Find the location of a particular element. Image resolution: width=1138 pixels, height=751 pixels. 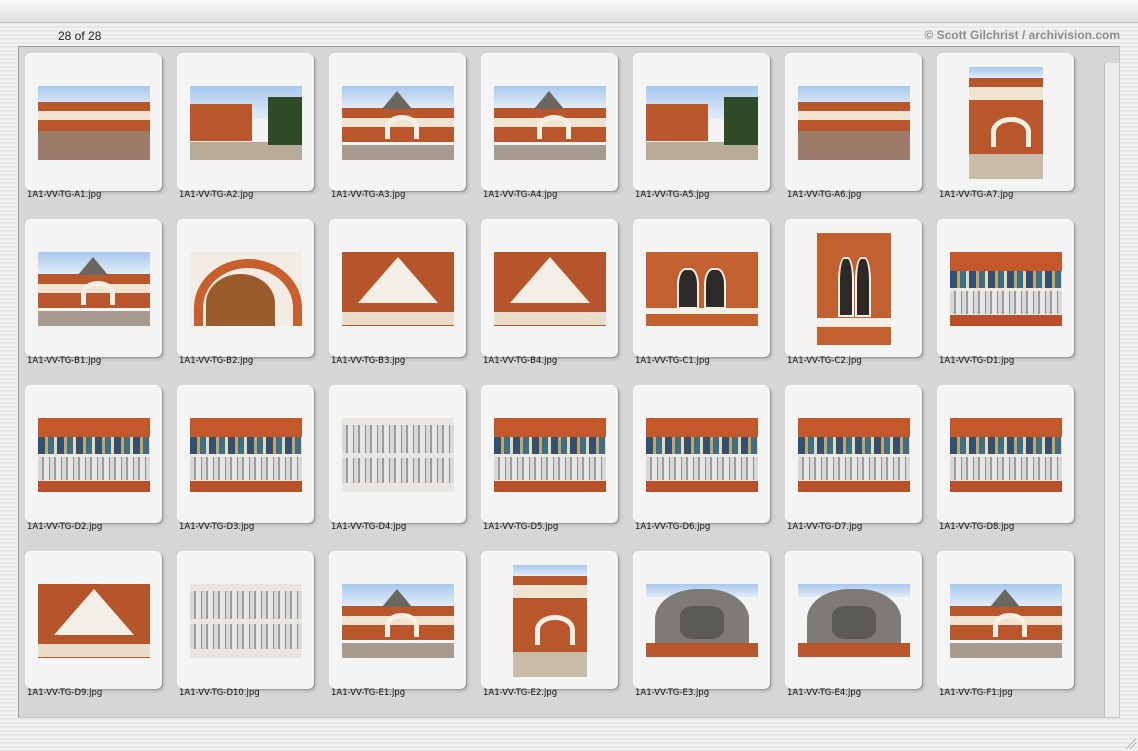

thumbnail-cell: 1A1-VV-TG-A2.jpg is located at coordinates (247, 128).